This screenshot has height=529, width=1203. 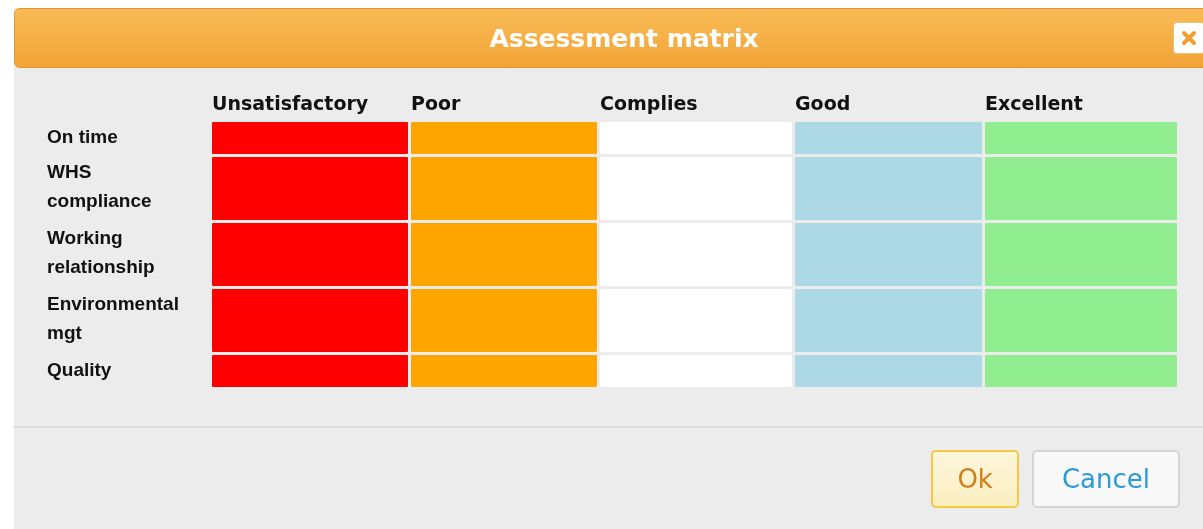 What do you see at coordinates (649, 104) in the screenshot?
I see `column-header: Complies` at bounding box center [649, 104].